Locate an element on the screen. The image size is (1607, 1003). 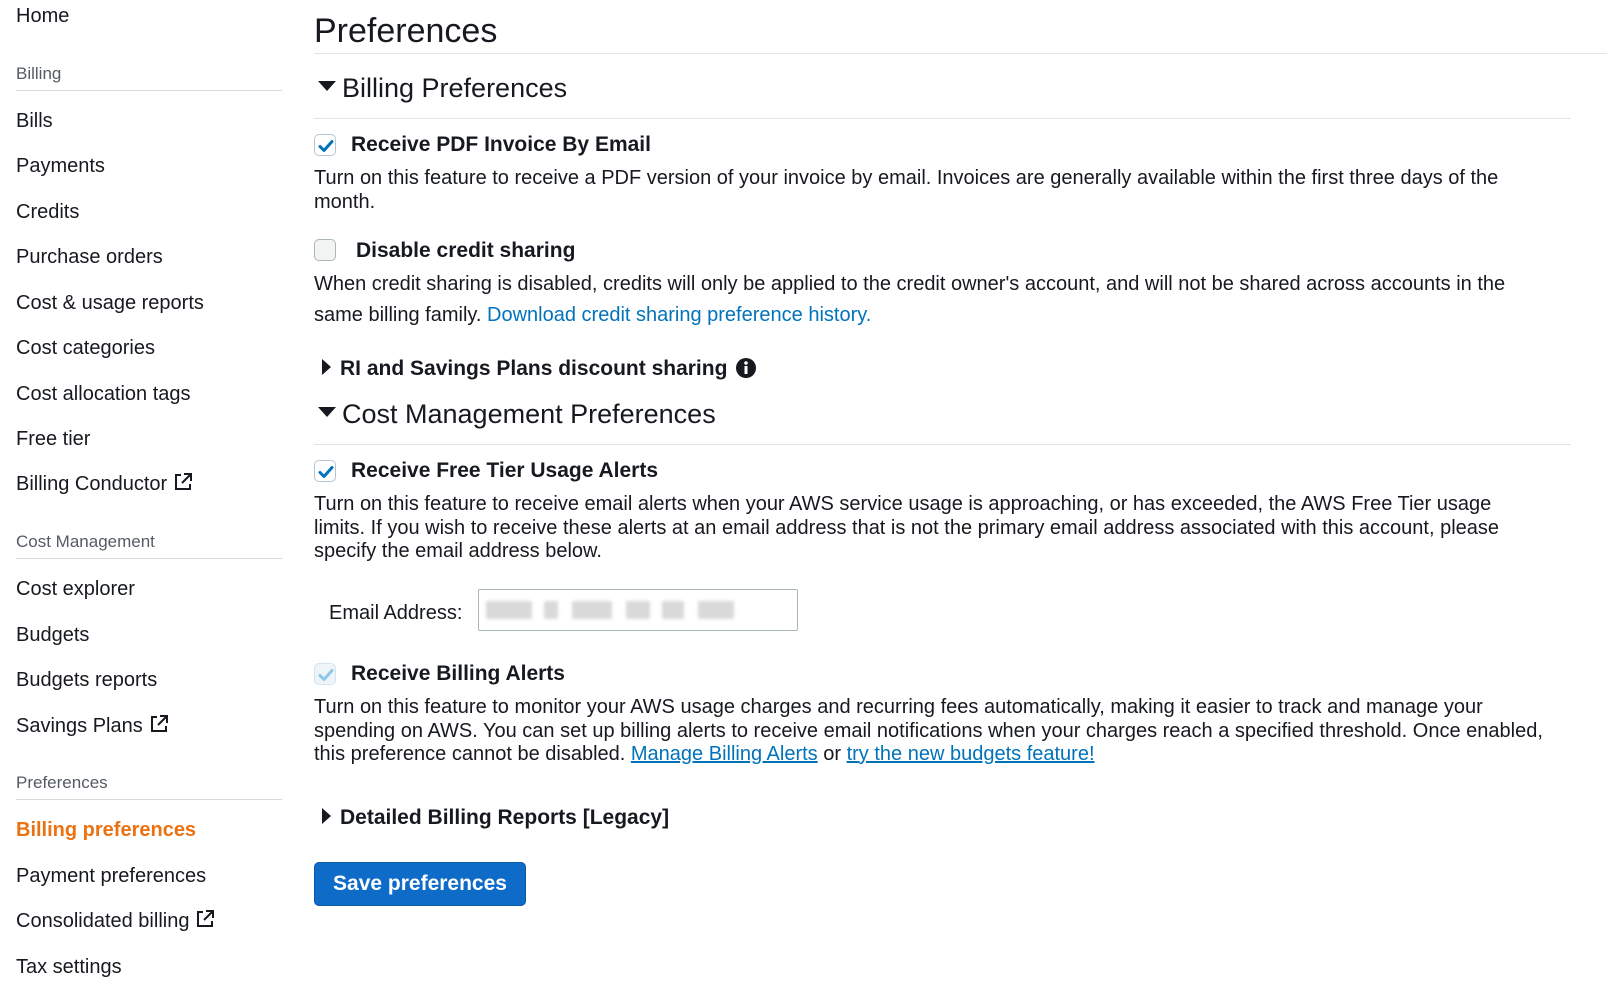
sidebar-header-cost-management: Cost Management is located at coordinates (149, 545).